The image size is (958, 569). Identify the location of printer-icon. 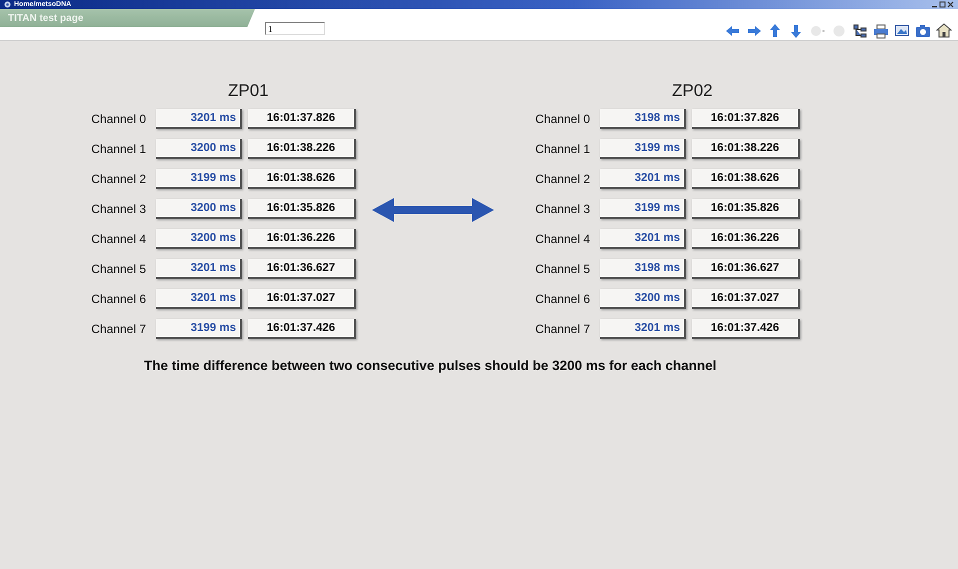
(881, 31).